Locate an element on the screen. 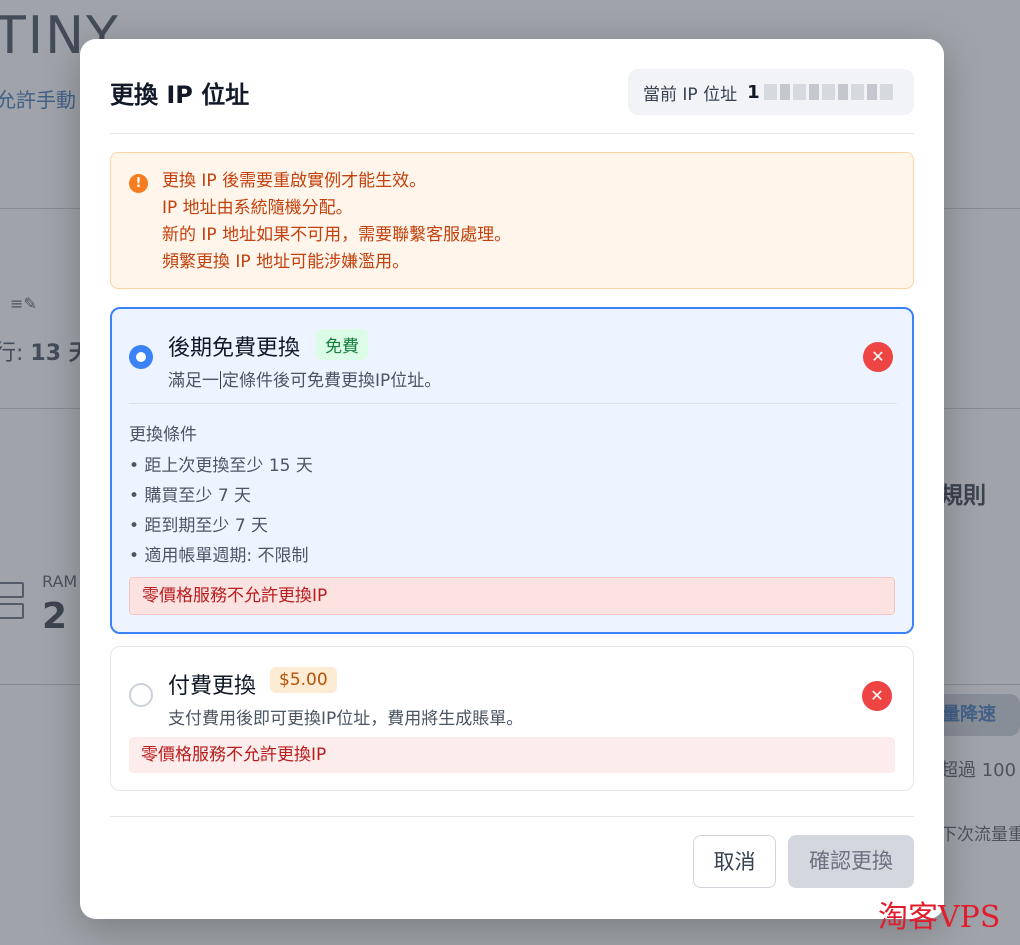  condition-item: • 距到期至少 7 天 is located at coordinates (199, 526).